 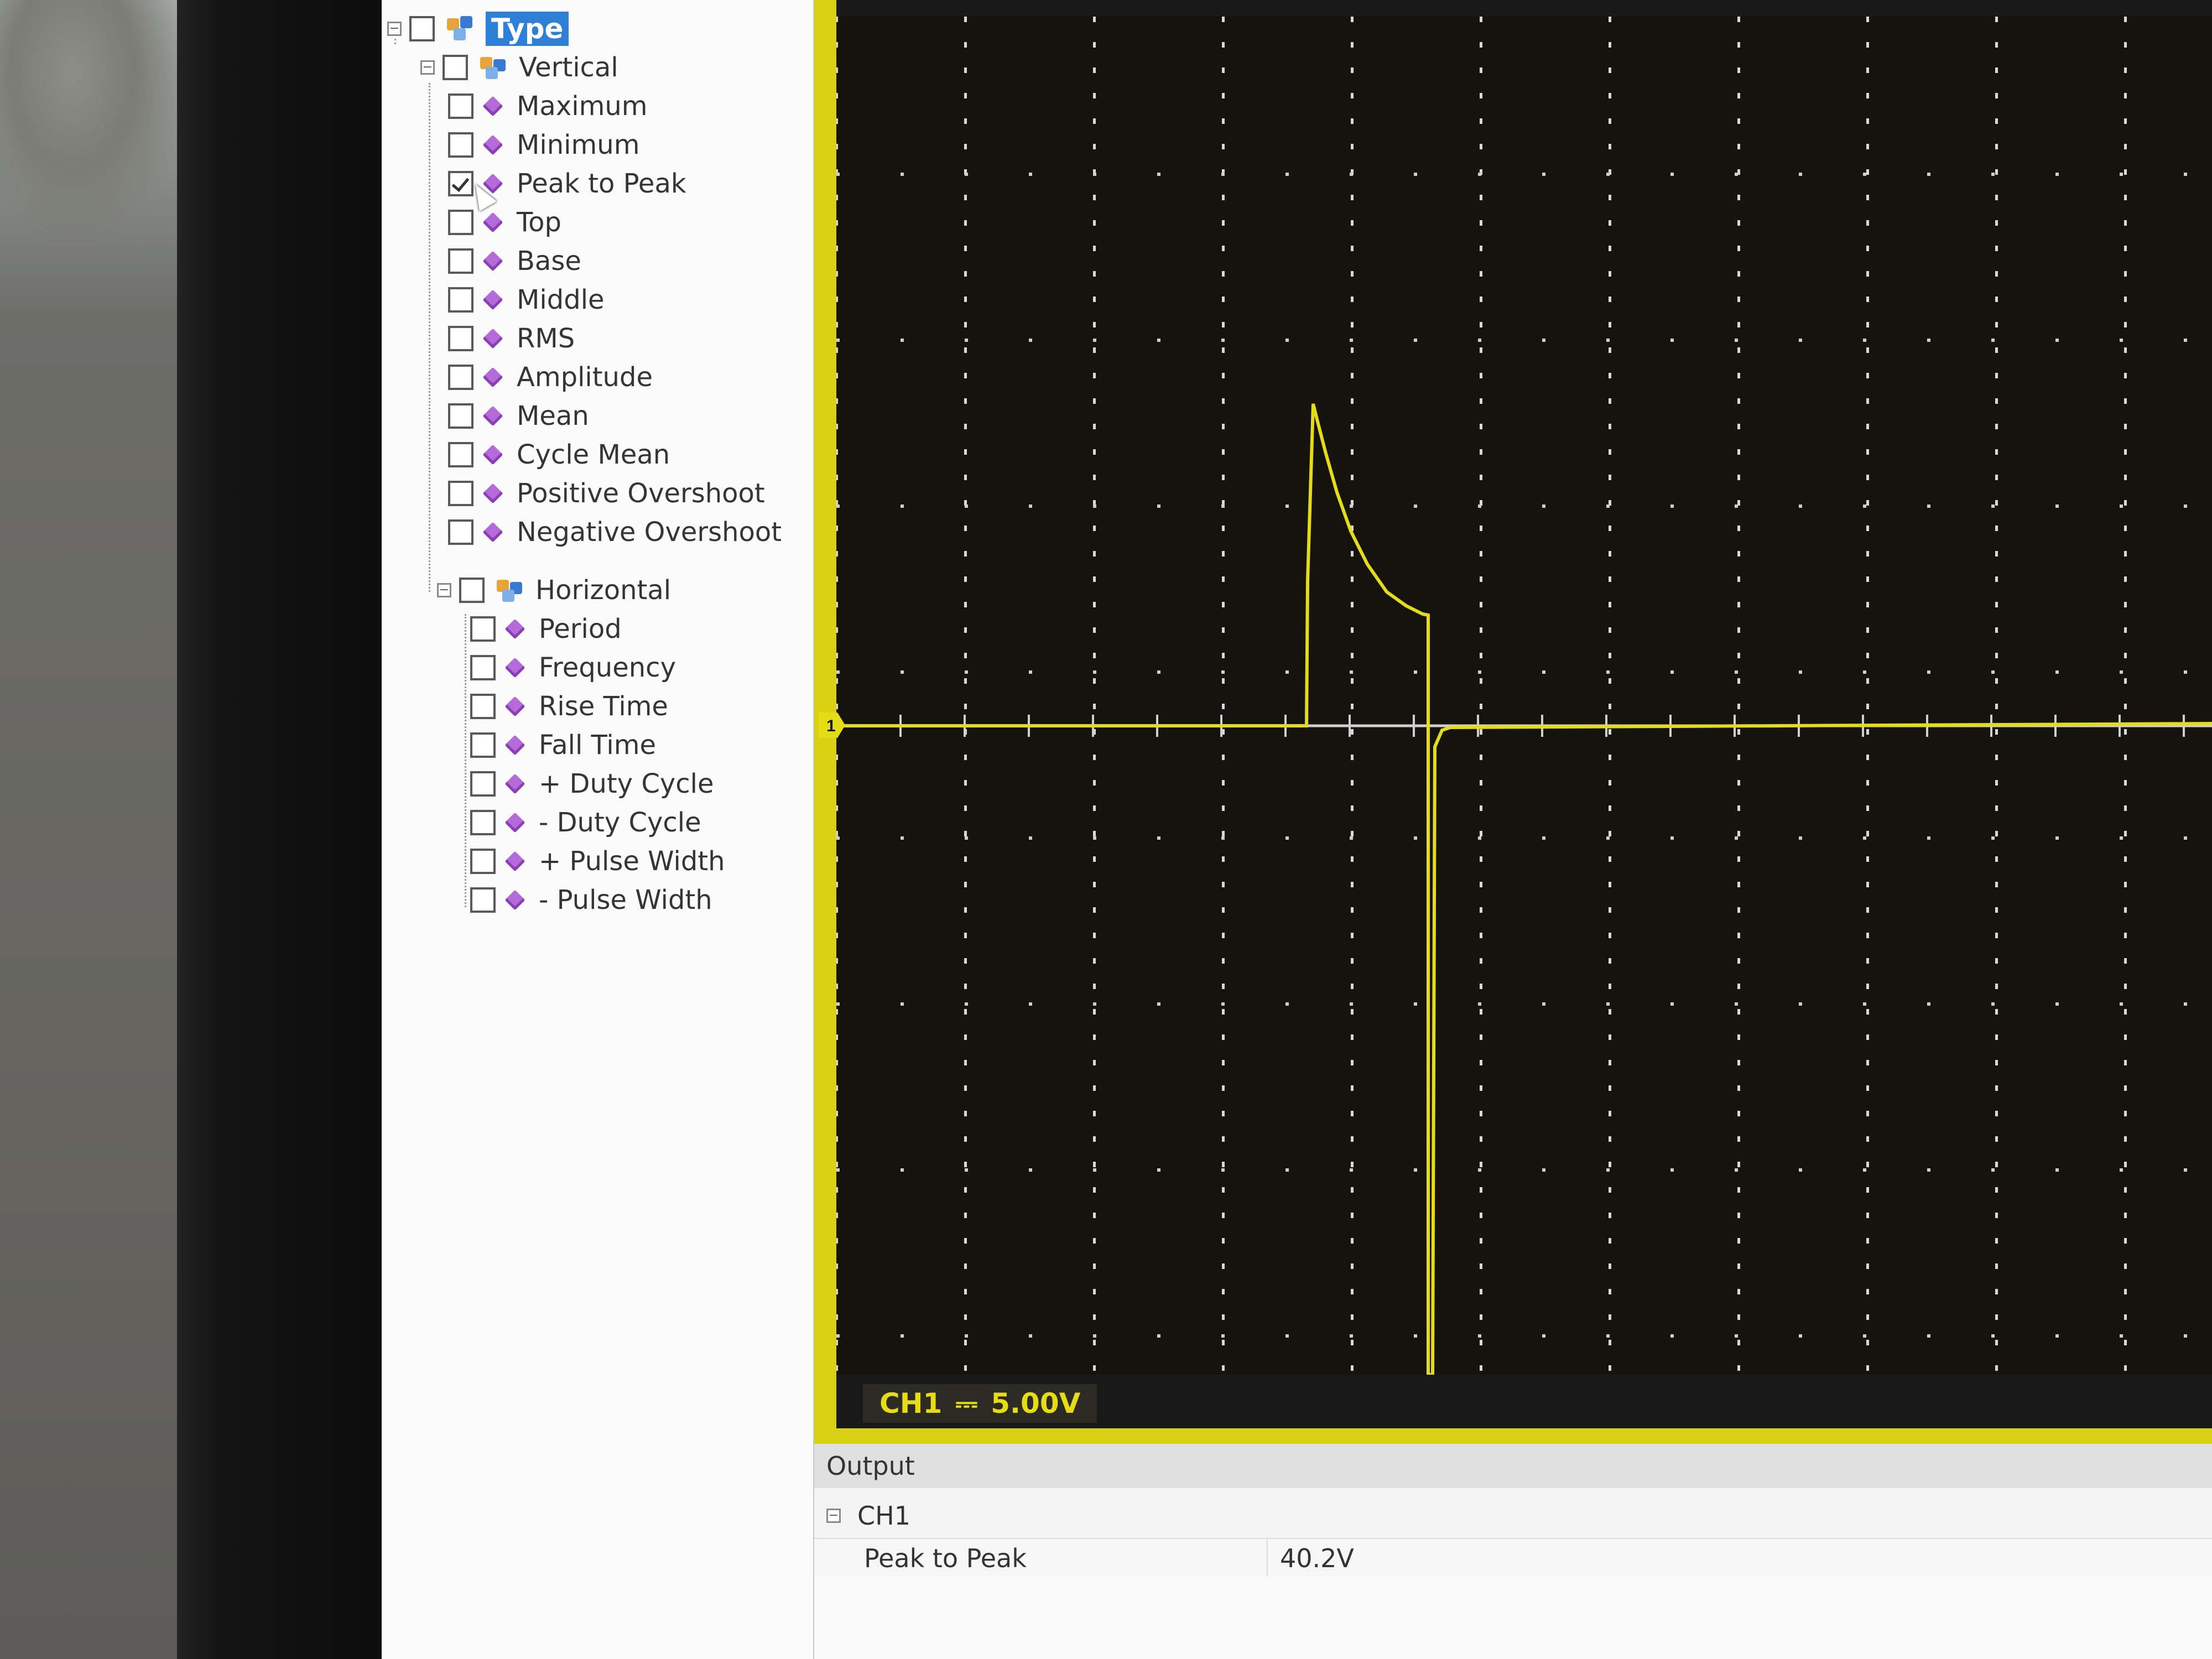 I want to click on measurement-item-vertical: Amplitude, so click(x=550, y=377).